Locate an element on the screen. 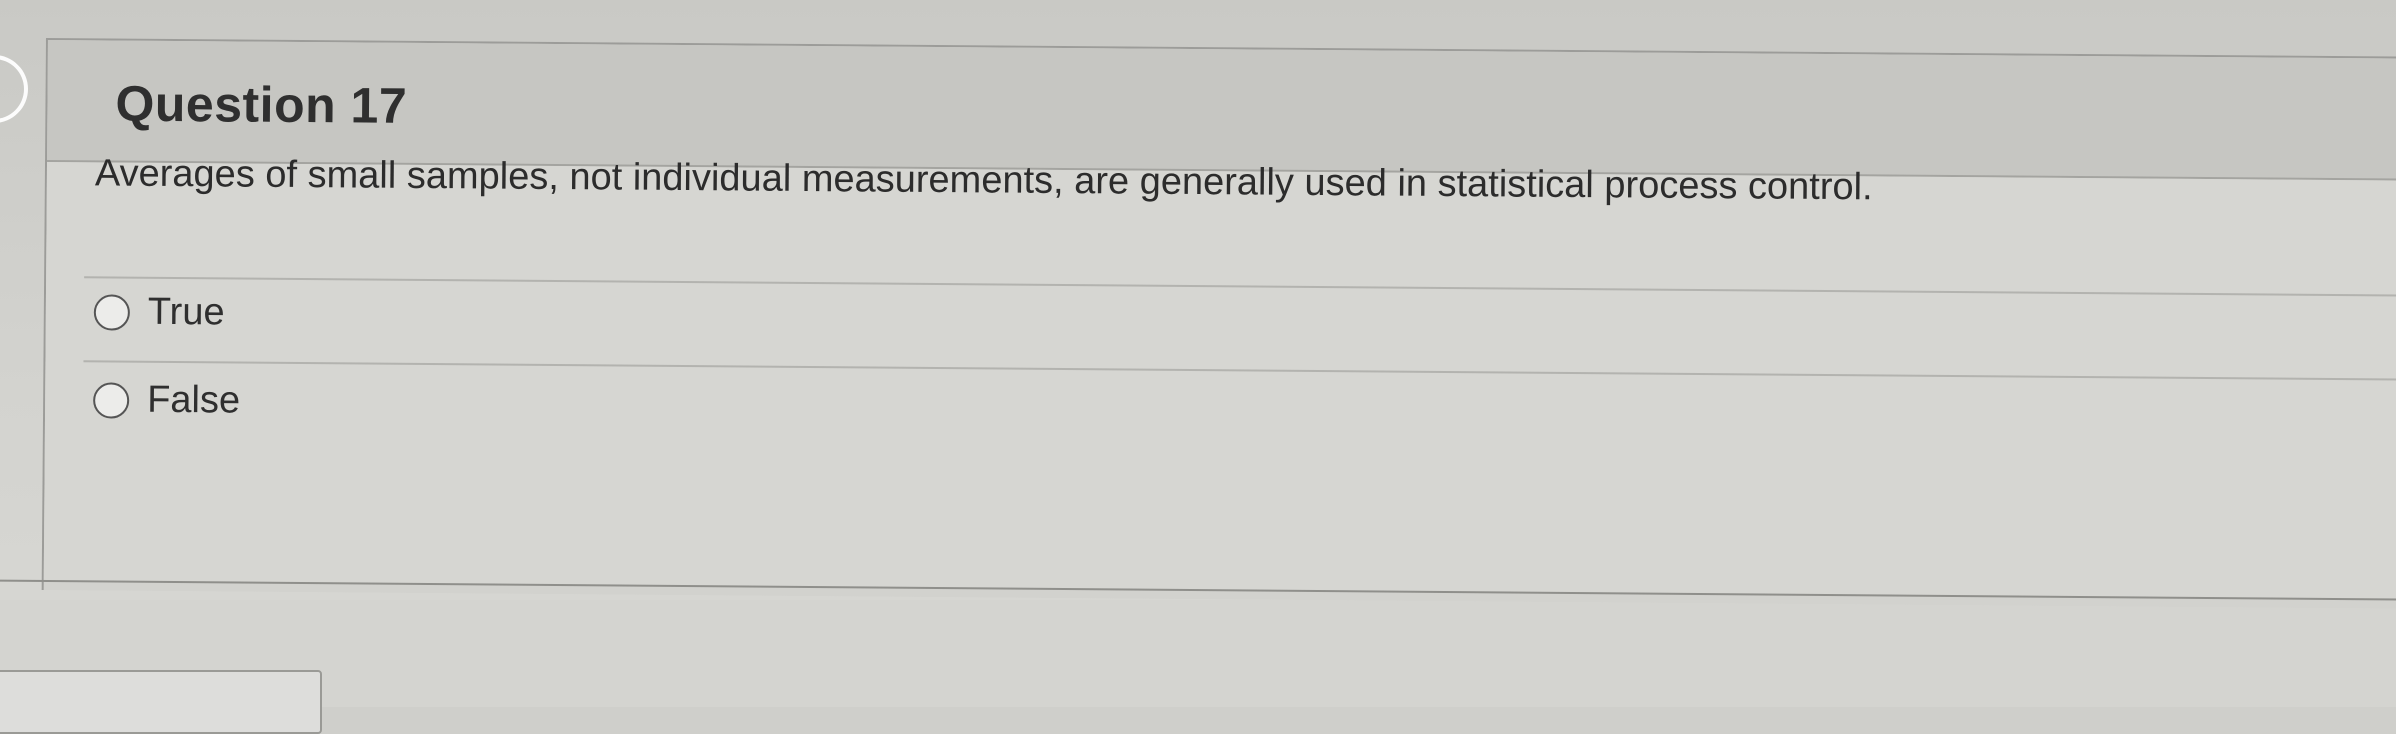 The width and height of the screenshot is (2396, 734). lower-area is located at coordinates (1198, 653).